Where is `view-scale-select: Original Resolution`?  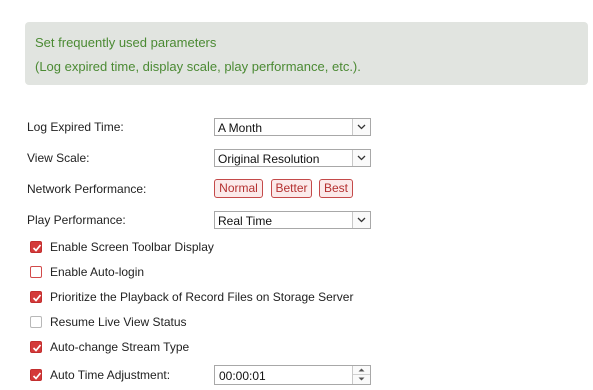
view-scale-select: Original Resolution is located at coordinates (292, 158).